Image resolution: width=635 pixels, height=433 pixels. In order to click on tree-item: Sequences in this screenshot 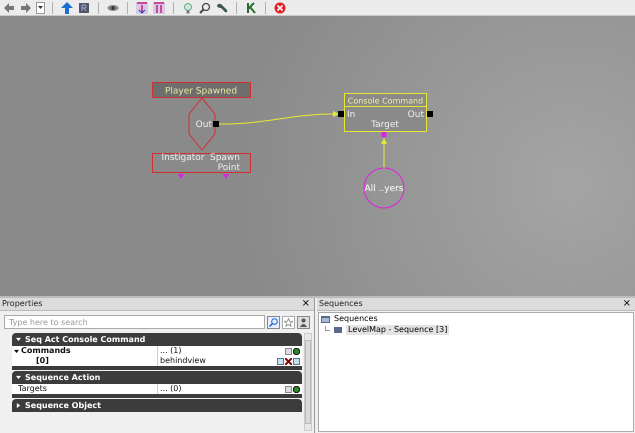, I will do `click(356, 319)`.